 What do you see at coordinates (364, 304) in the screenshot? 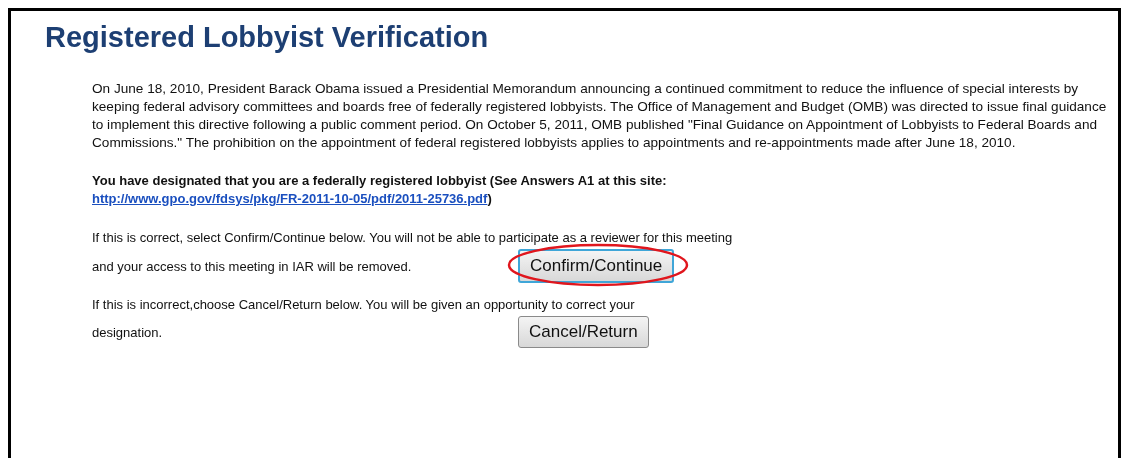
I see `instruction-text: If this is incorrect,choose Cancel/Return below. You will be given an opportunity to correct your` at bounding box center [364, 304].